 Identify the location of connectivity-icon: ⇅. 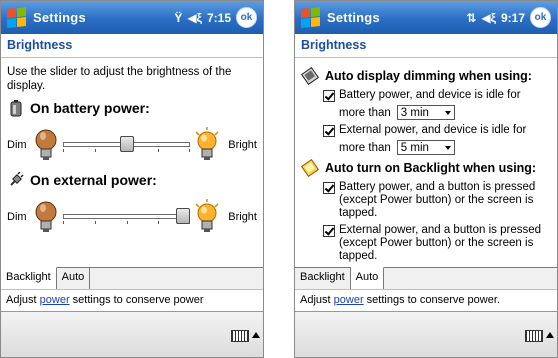
(471, 18).